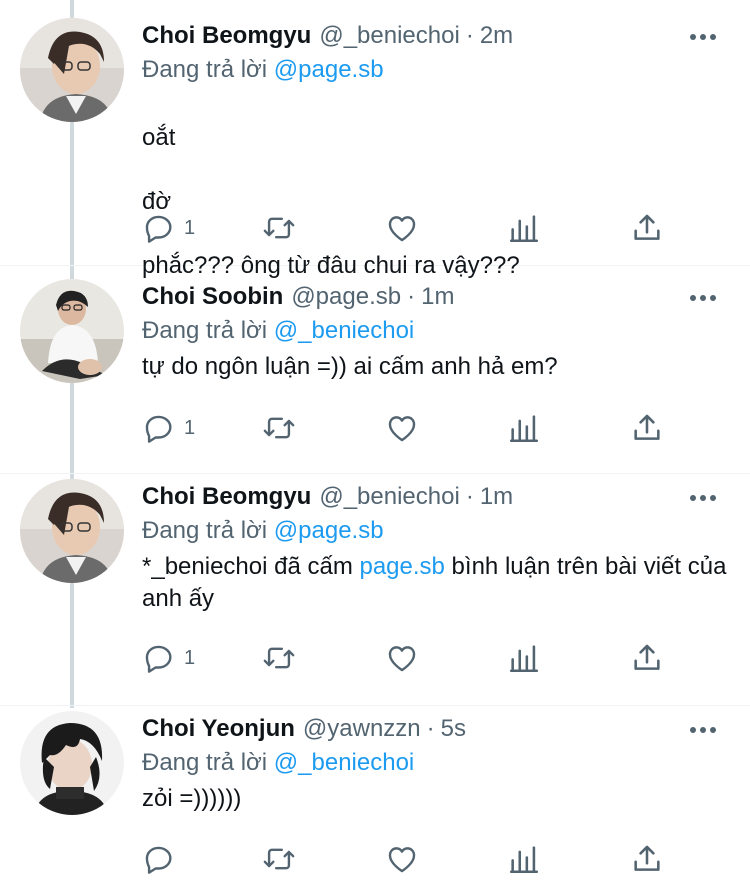 This screenshot has height=888, width=750. What do you see at coordinates (218, 729) in the screenshot?
I see `author-name: Choi Yeonjun` at bounding box center [218, 729].